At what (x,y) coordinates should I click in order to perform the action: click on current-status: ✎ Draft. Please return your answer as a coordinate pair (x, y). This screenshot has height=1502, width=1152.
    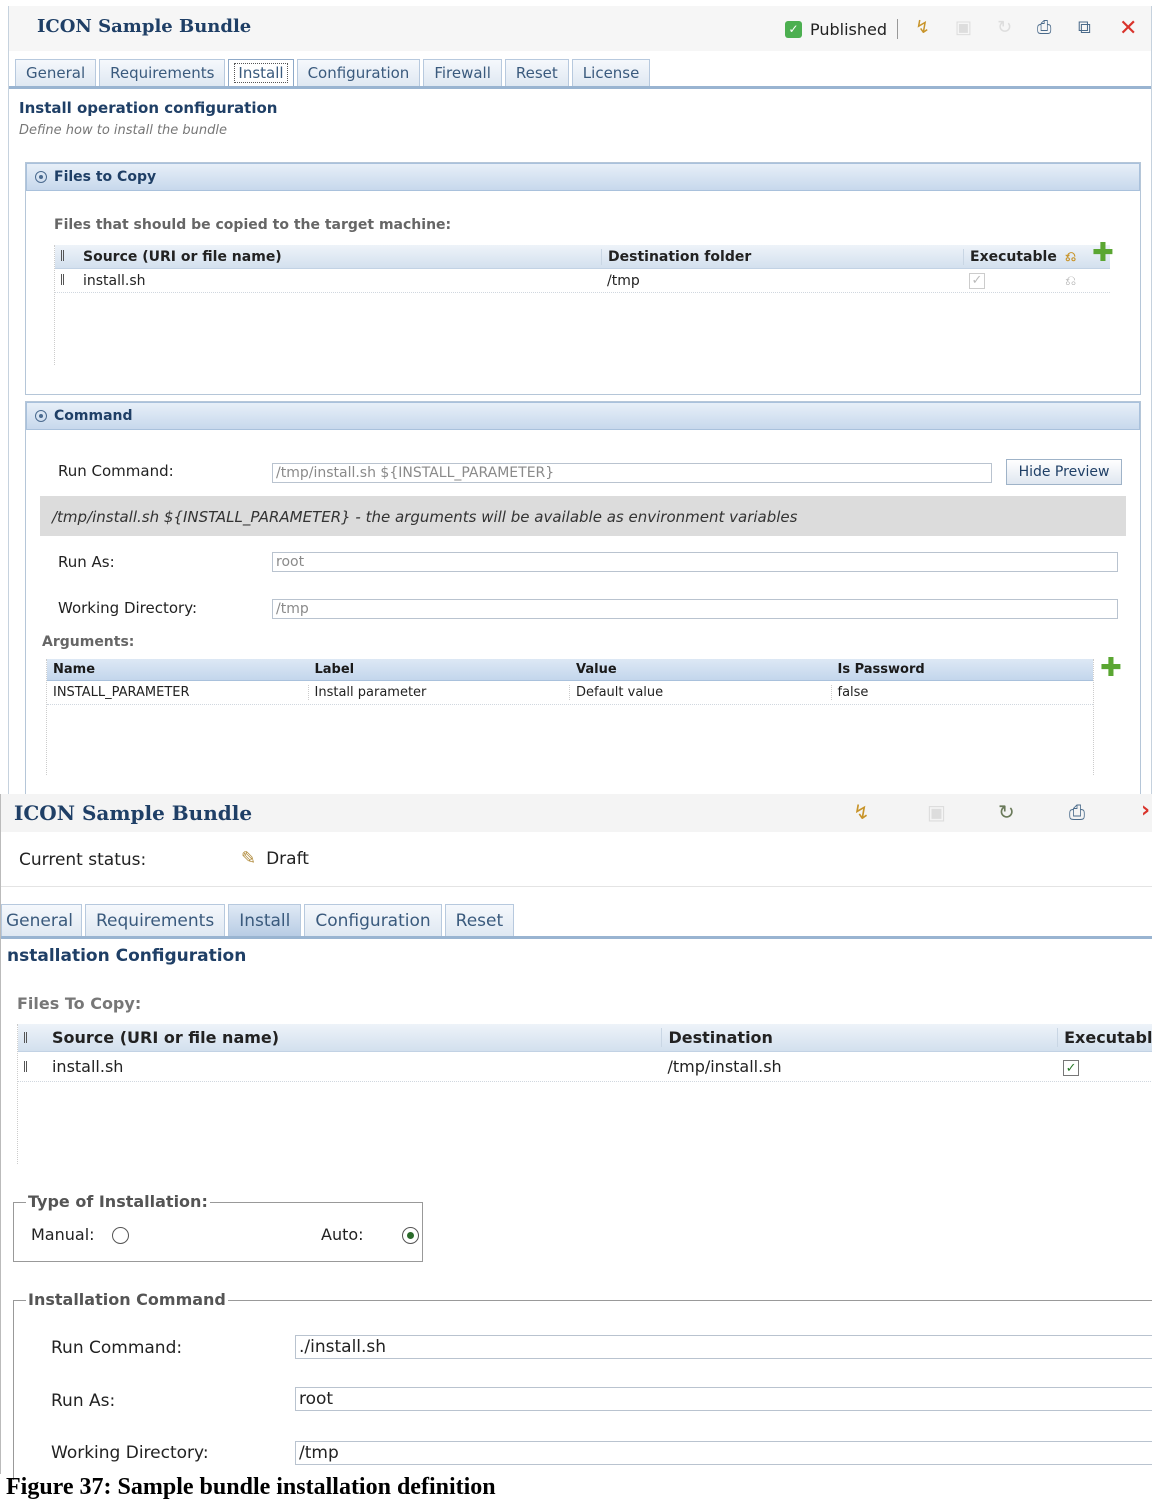
    Looking at the image, I should click on (275, 858).